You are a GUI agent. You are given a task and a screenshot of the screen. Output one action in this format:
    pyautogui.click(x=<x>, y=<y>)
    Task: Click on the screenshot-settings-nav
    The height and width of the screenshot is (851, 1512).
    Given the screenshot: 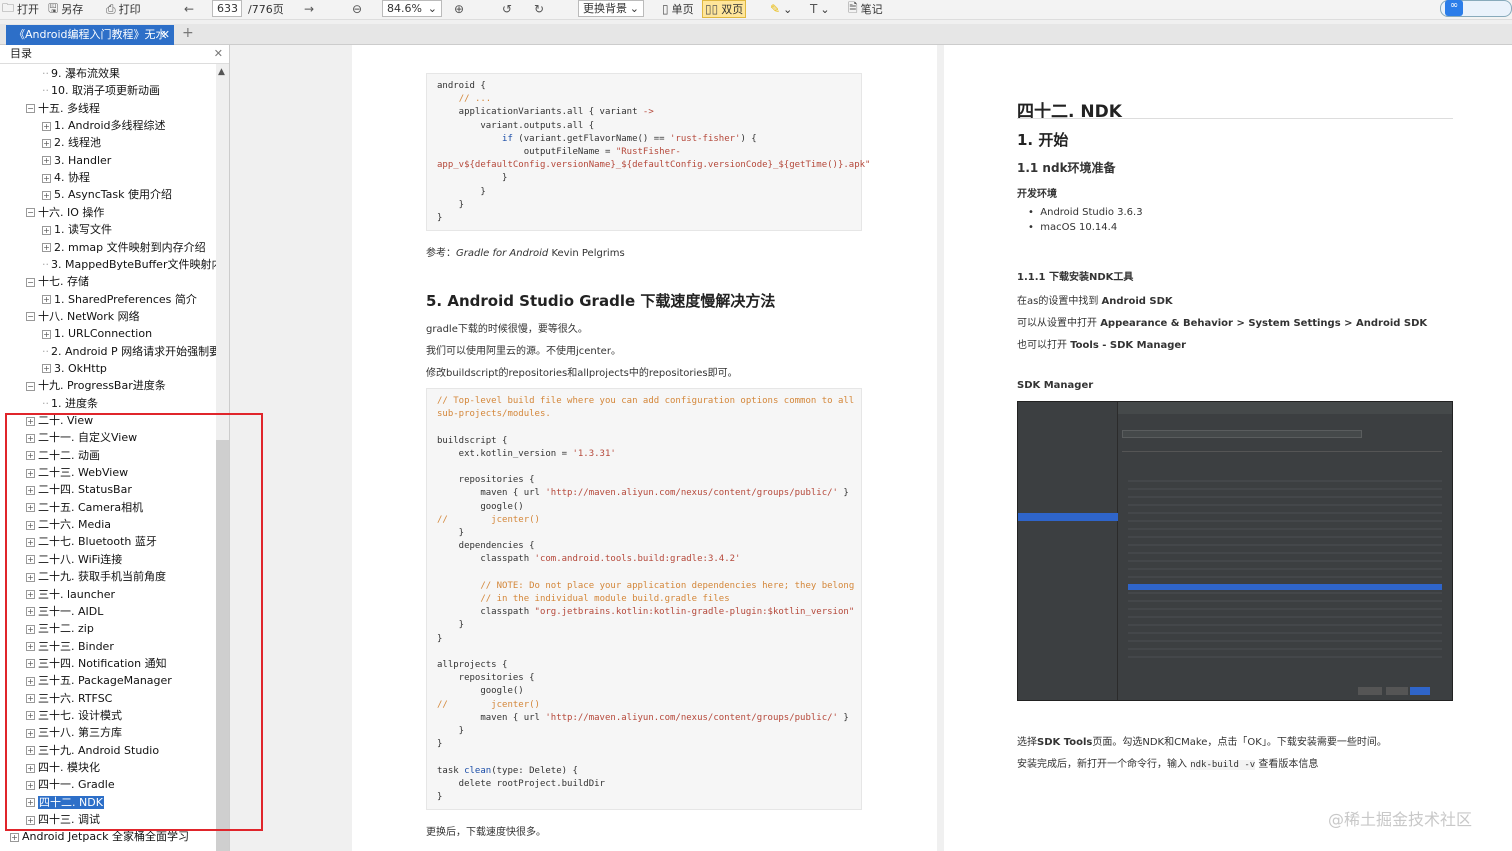 What is the action you would take?
    pyautogui.click(x=1068, y=551)
    